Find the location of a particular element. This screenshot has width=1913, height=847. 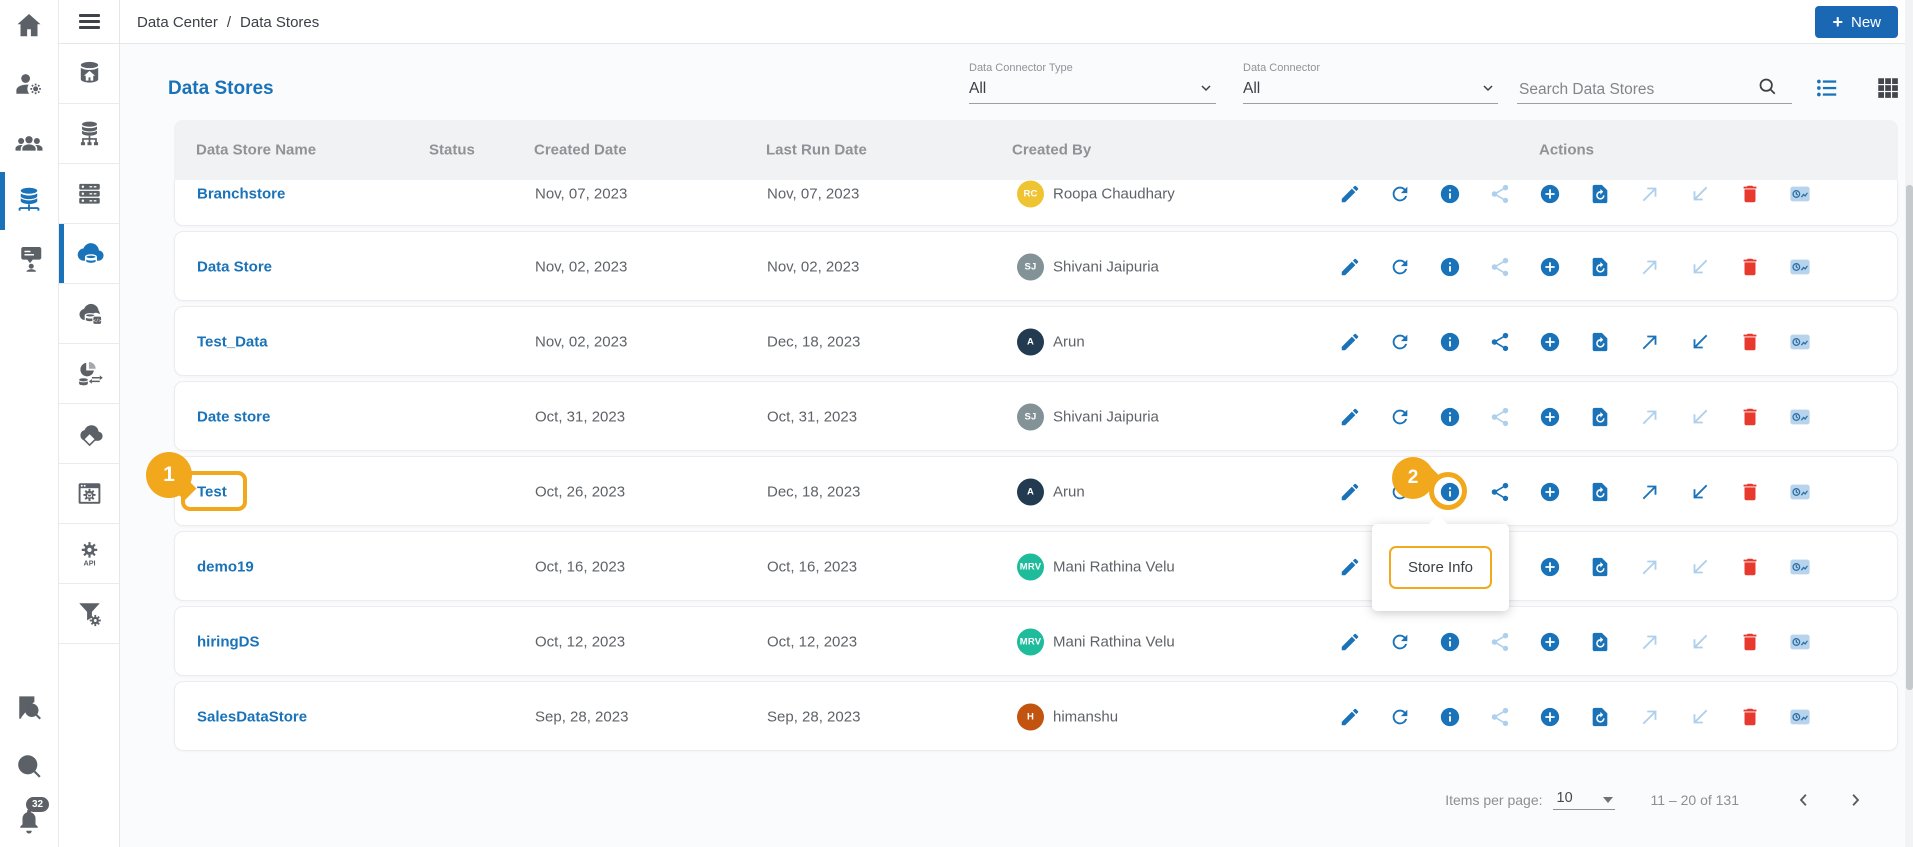

connector-type-select: Data Connector Type All is located at coordinates (1092, 83).